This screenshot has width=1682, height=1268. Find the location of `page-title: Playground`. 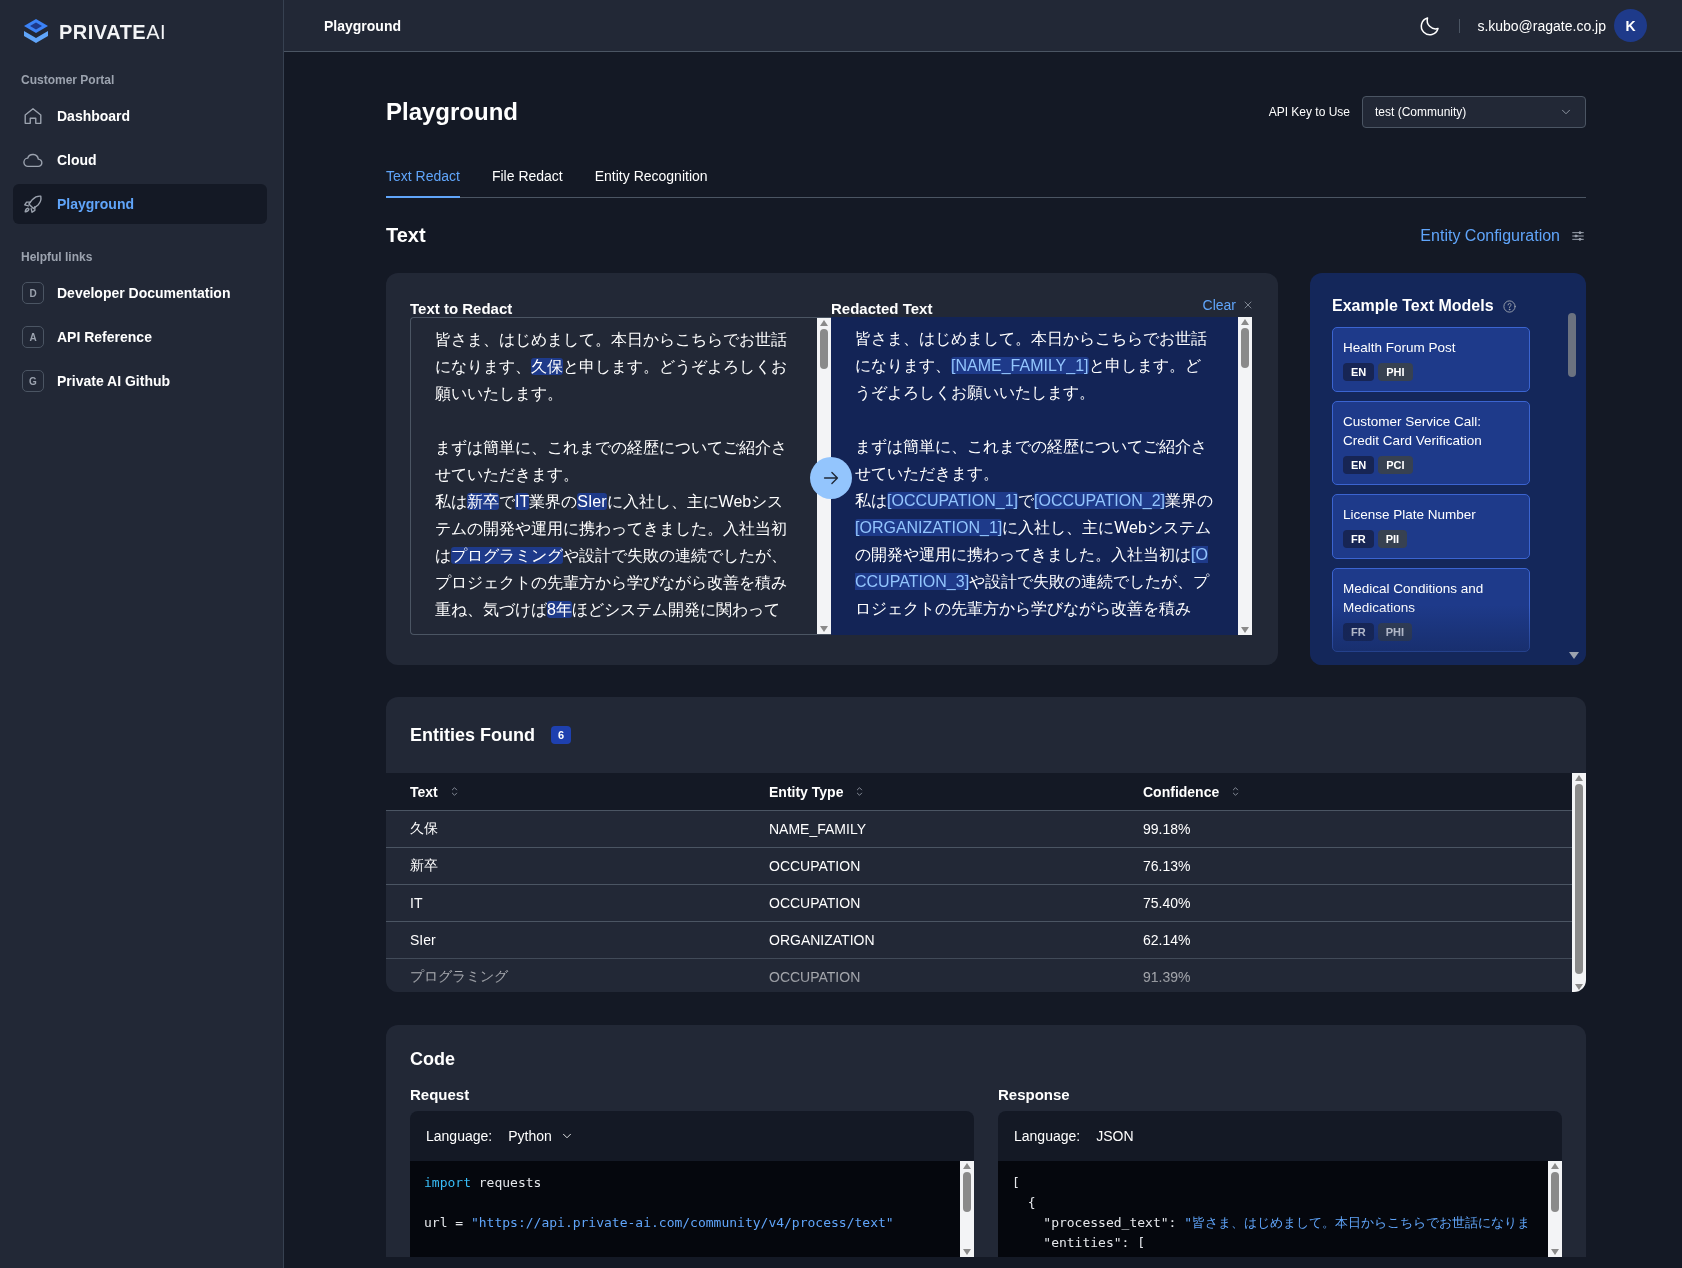

page-title: Playground is located at coordinates (452, 112).